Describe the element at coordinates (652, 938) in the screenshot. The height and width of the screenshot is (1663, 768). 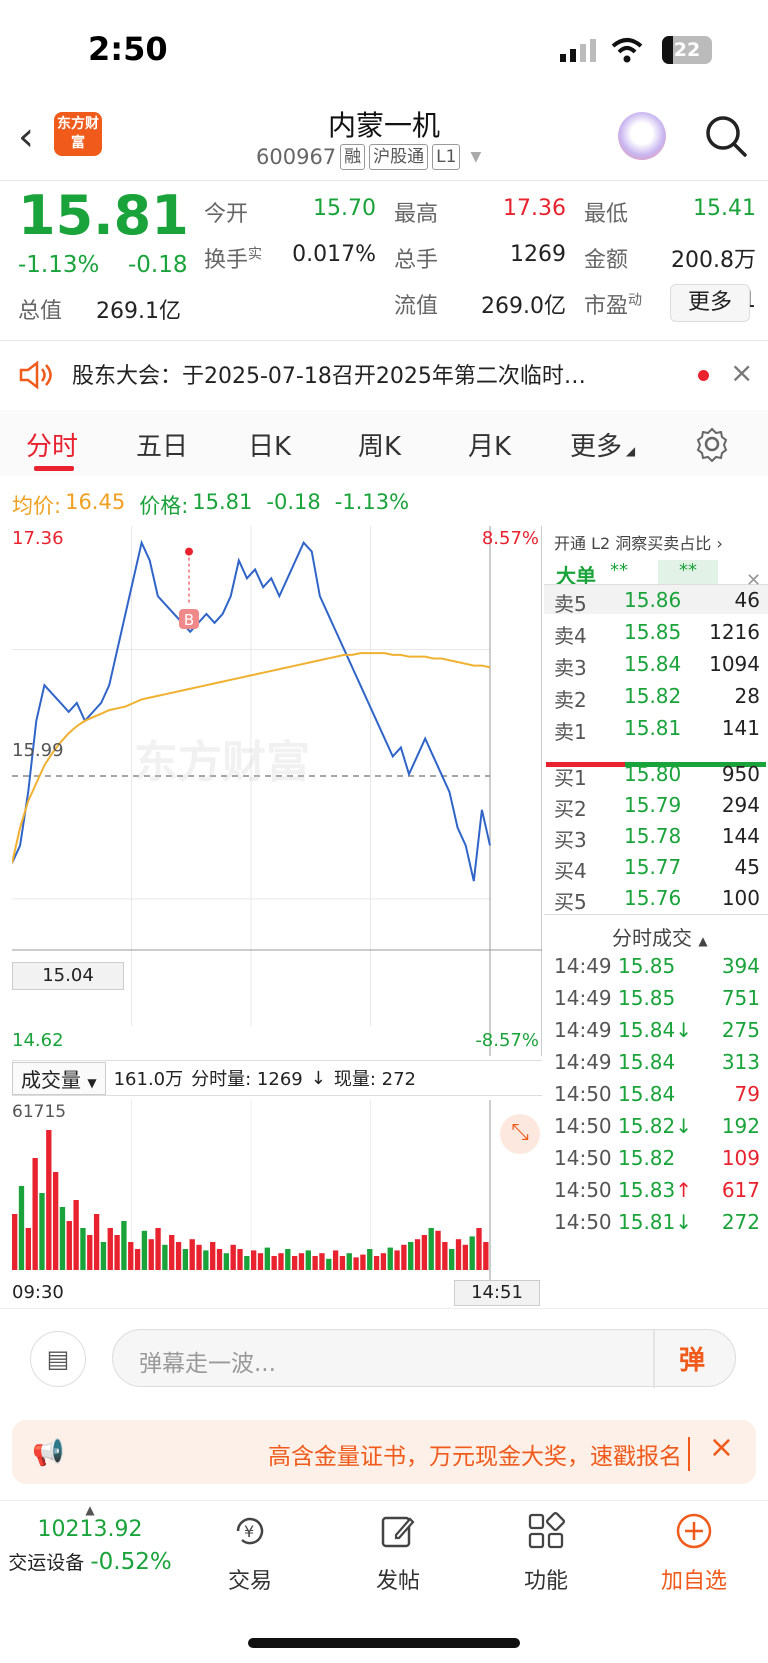
I see `ticks-title-text: 分时成交` at that location.